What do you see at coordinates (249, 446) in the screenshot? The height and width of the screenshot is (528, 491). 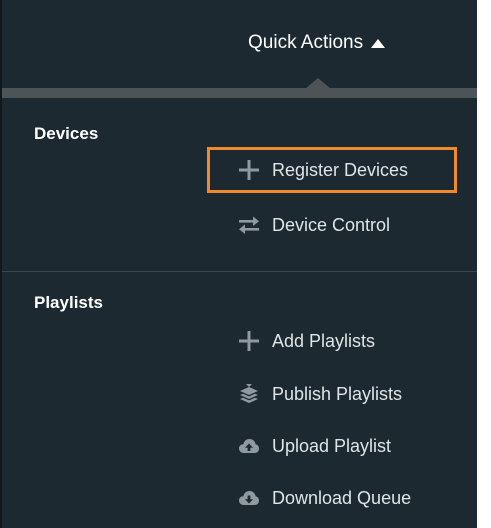 I see `cloud-upload-icon` at bounding box center [249, 446].